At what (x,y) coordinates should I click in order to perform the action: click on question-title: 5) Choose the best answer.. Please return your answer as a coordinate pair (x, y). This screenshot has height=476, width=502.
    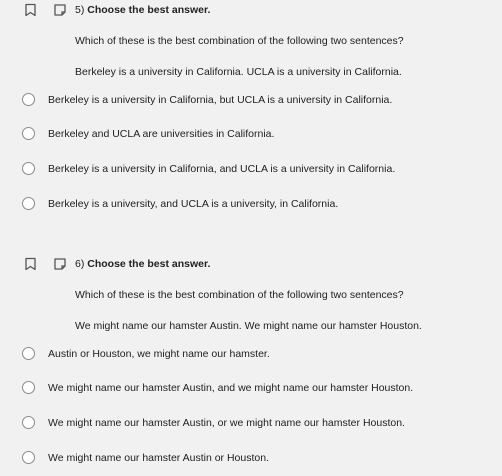
    Looking at the image, I should click on (142, 10).